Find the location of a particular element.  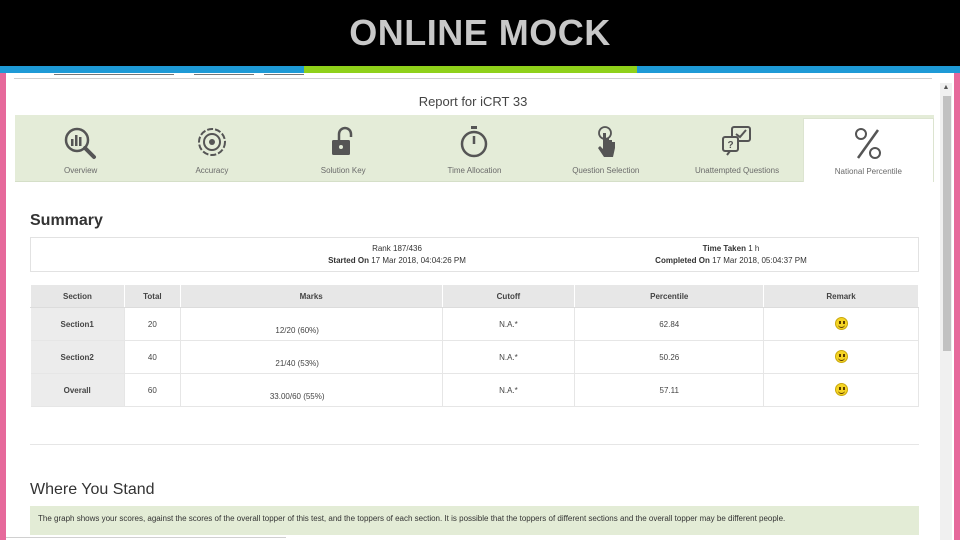

tab-label: Accuracy is located at coordinates (212, 170).